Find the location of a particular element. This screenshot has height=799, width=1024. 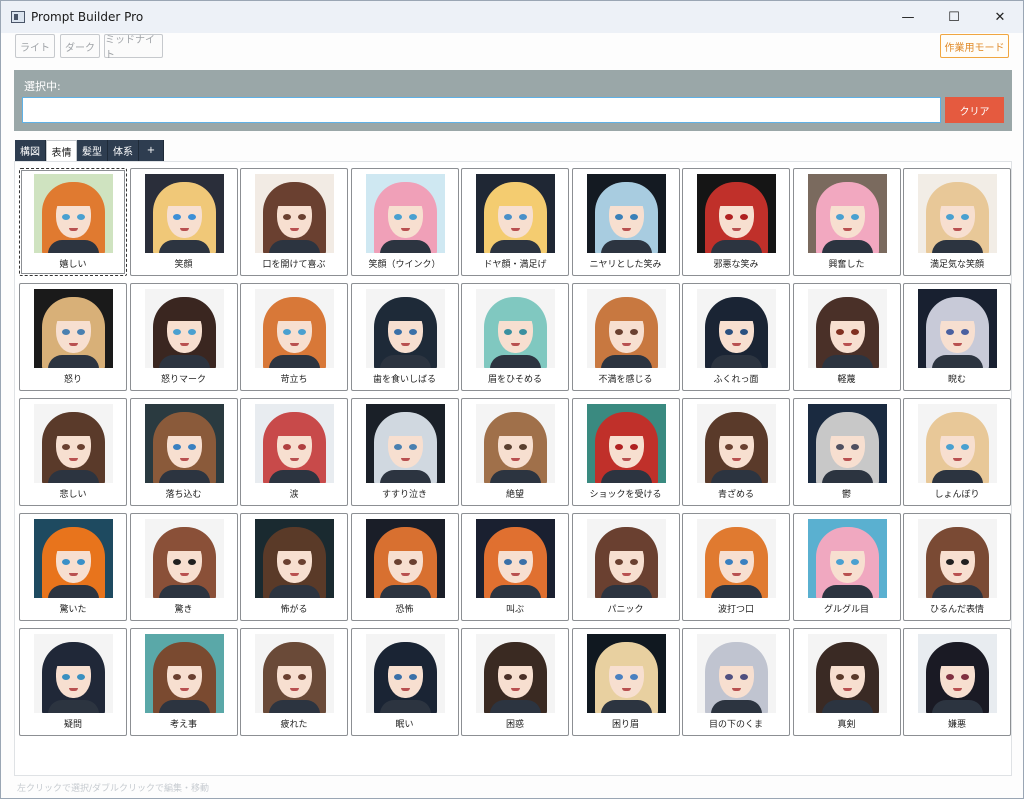

expression-card: 悲しい is located at coordinates (73, 452).